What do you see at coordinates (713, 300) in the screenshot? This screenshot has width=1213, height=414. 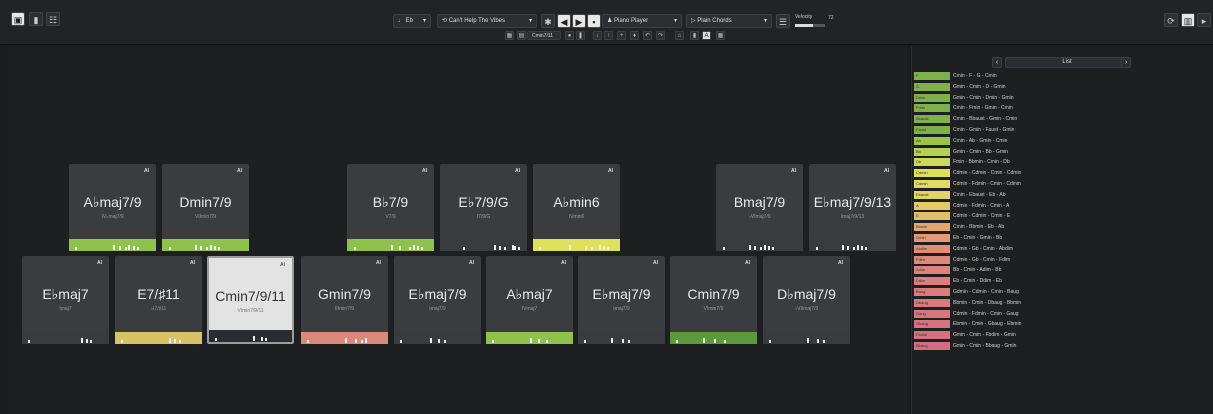 I see `chord-pad: AI Cmin7/9 VImin7/9` at bounding box center [713, 300].